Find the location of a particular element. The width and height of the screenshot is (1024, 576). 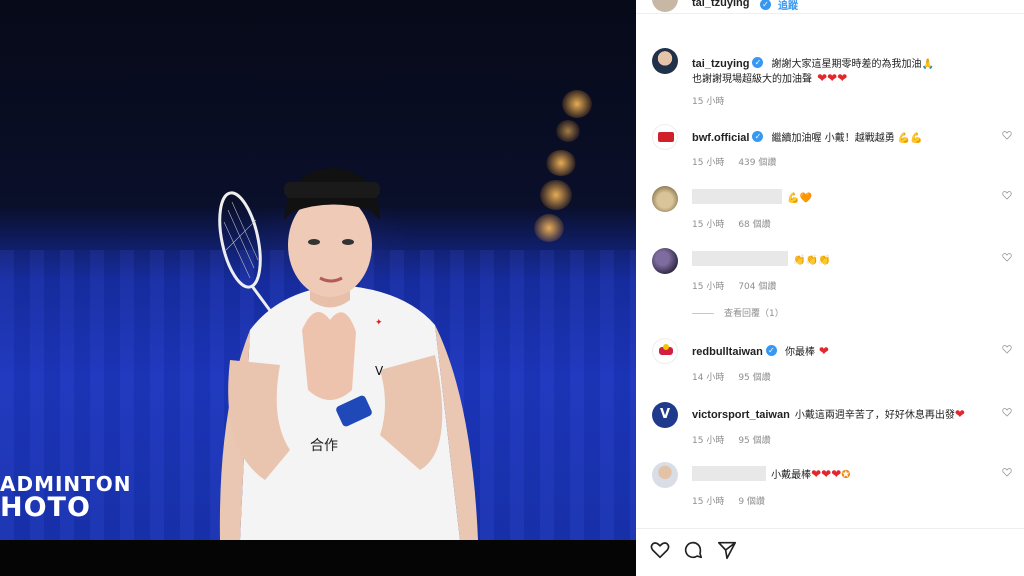

comment: 💪🧡 is located at coordinates (752, 195).